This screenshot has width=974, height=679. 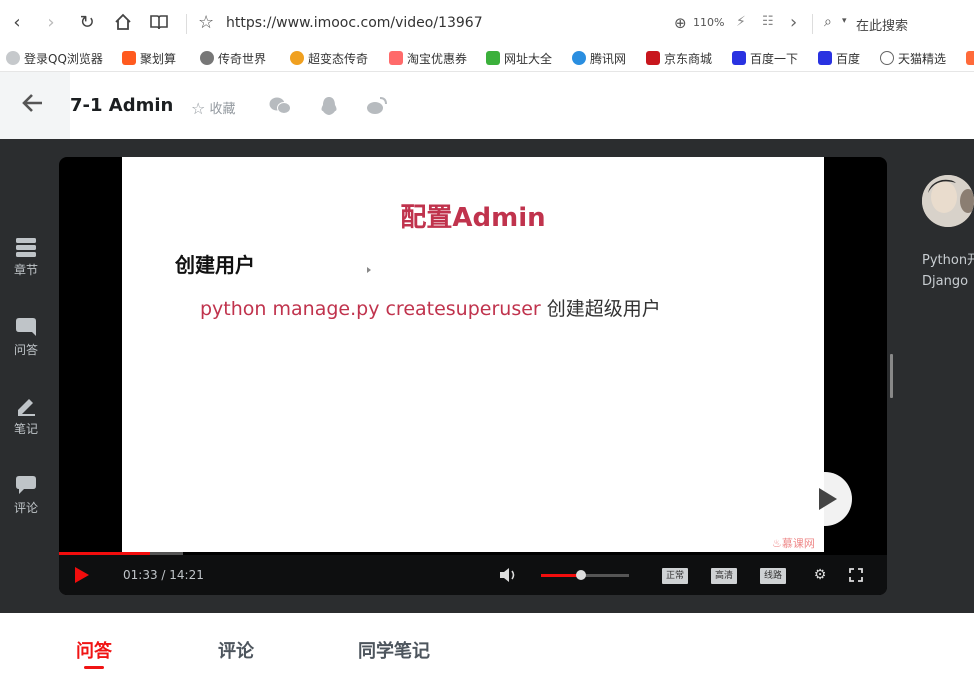 I want to click on bookmark-item: 百度, so click(x=839, y=59).